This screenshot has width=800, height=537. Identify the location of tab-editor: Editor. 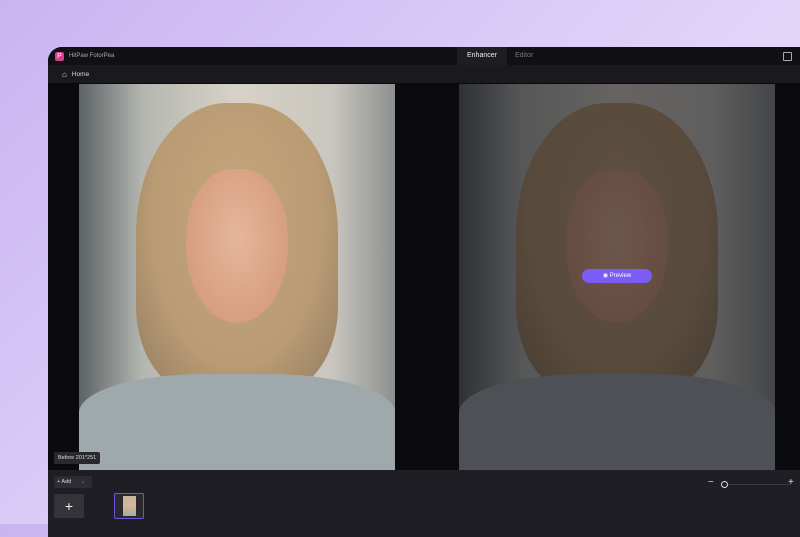
(524, 56).